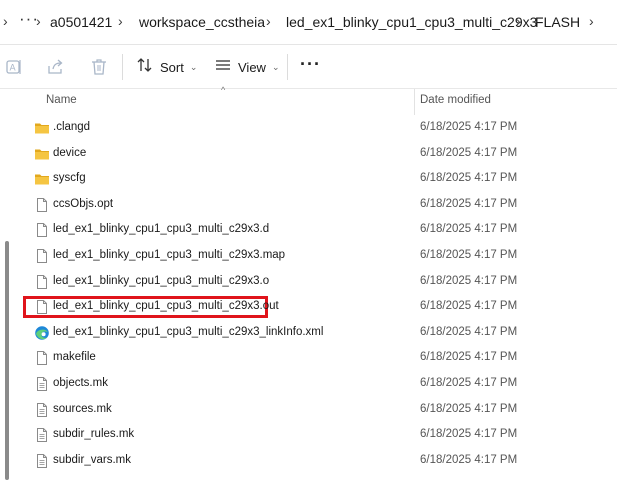 This screenshot has width=617, height=480. Describe the element at coordinates (161, 281) in the screenshot. I see `file-name: led_ex1_blinky_cpu1_cpu3_multi_c29x3.o` at that location.